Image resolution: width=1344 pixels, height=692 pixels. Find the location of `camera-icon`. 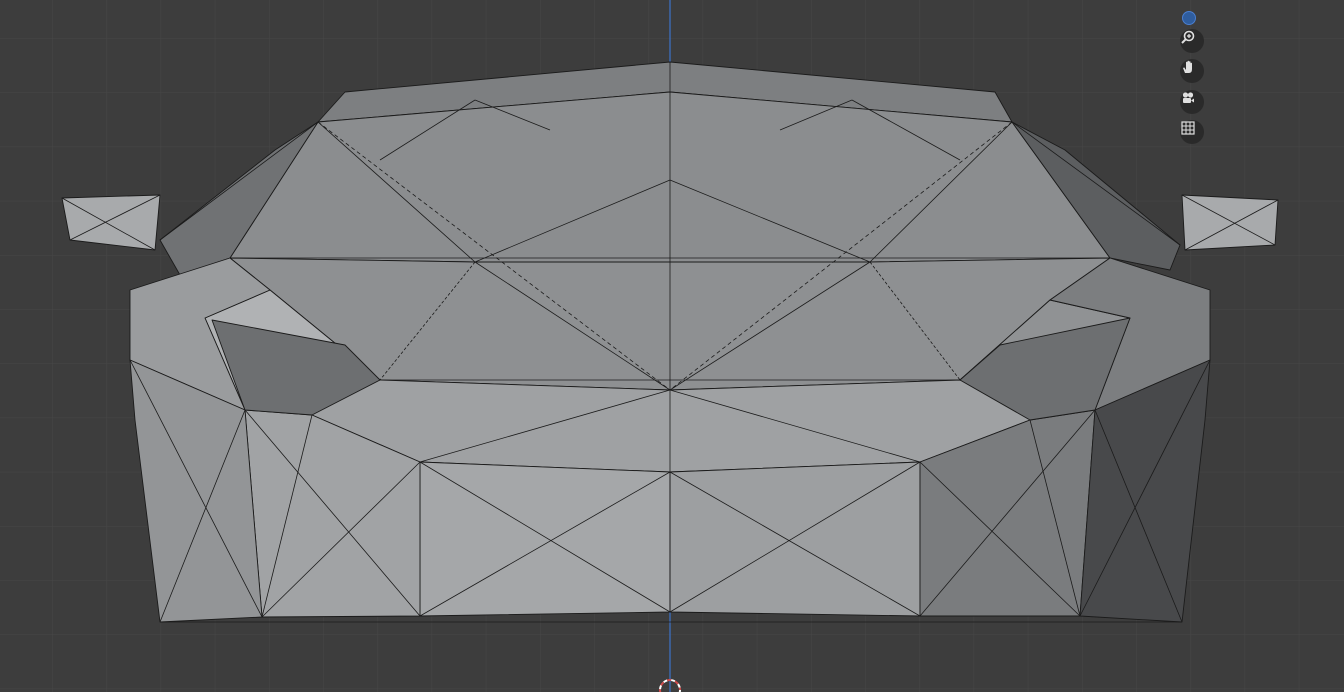

camera-icon is located at coordinates (1192, 102).